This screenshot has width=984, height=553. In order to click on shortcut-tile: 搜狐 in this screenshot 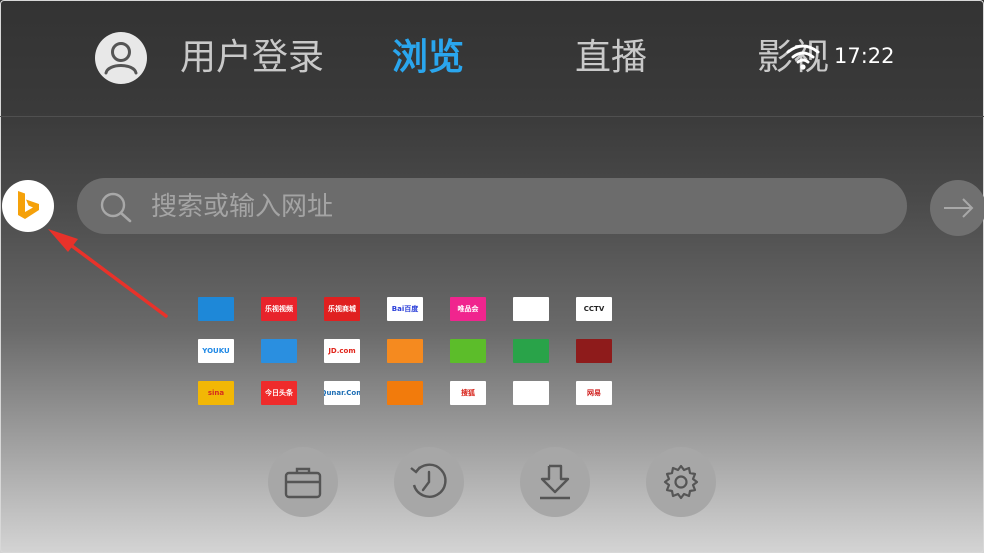, I will do `click(468, 393)`.